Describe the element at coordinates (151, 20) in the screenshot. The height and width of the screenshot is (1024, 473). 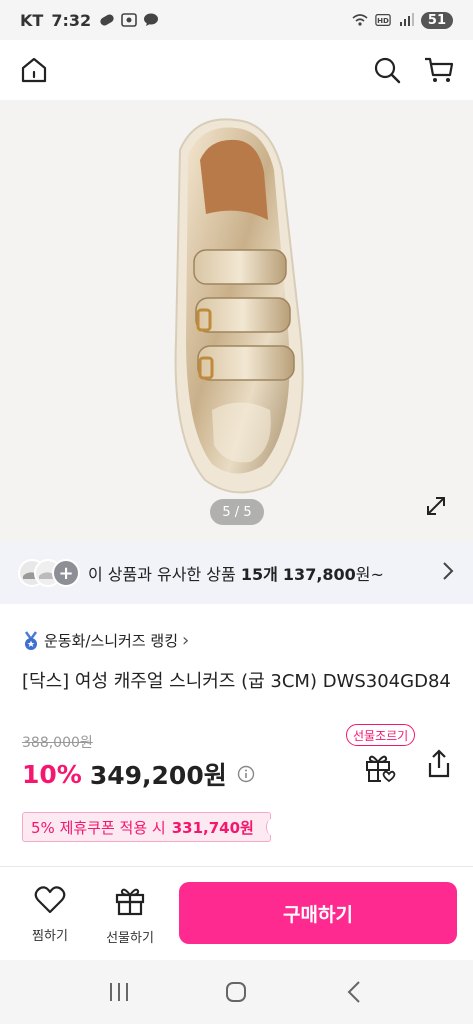
I see `talk-icon` at that location.